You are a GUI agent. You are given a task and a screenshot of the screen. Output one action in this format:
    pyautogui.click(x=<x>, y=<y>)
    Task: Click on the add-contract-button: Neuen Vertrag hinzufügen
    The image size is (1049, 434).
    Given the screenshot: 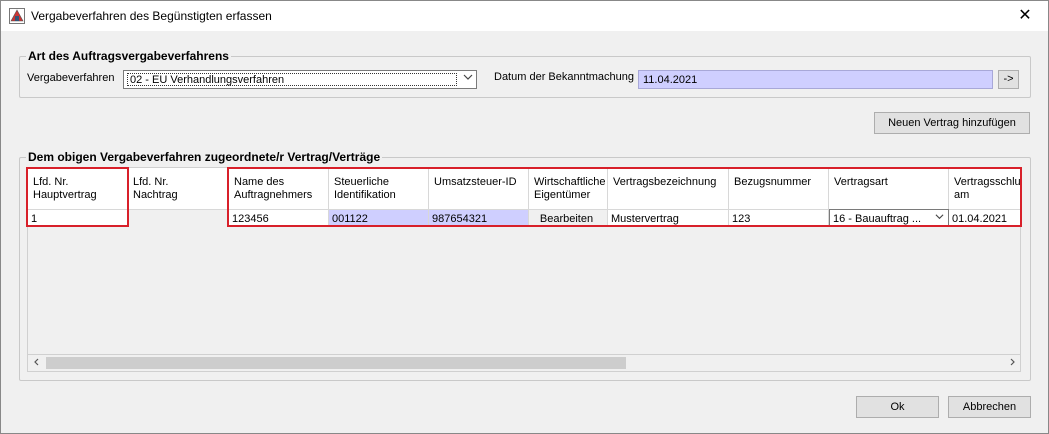 What is the action you would take?
    pyautogui.click(x=952, y=123)
    